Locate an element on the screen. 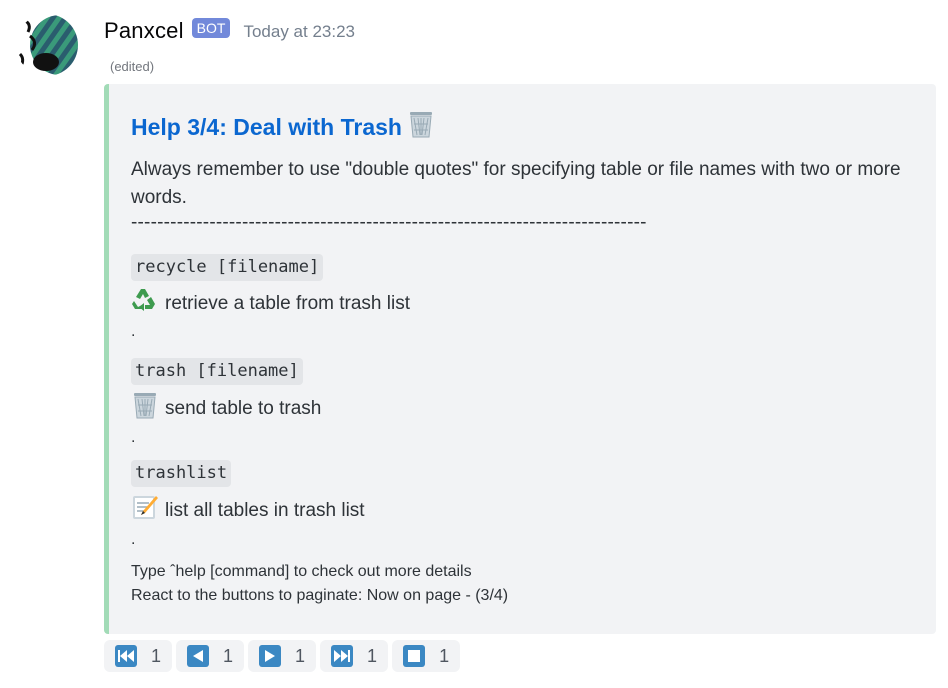 The width and height of the screenshot is (948, 688). reaction-last-page: 1 is located at coordinates (354, 656).